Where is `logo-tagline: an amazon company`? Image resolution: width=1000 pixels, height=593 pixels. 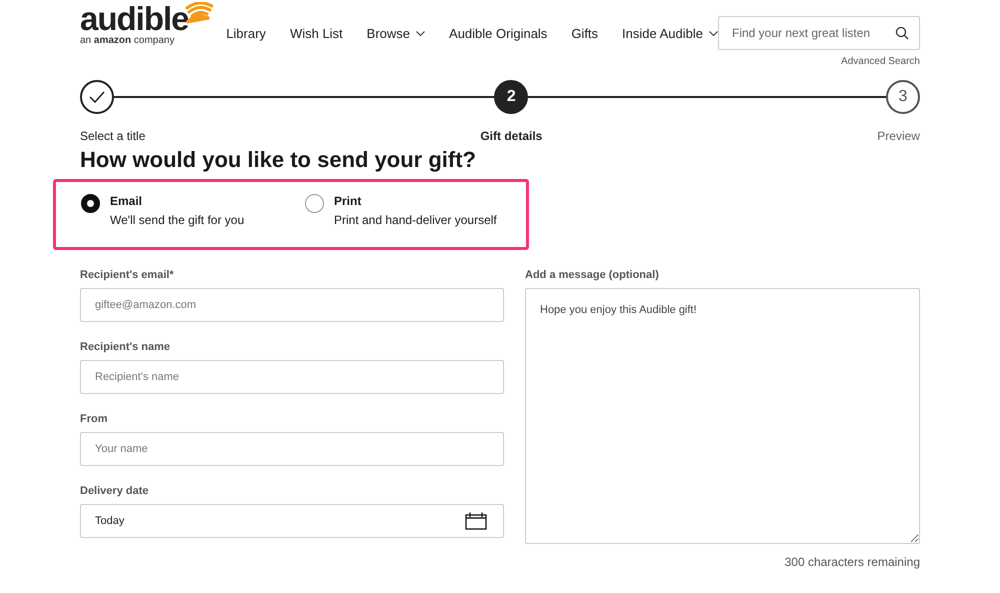
logo-tagline: an amazon company is located at coordinates (128, 41).